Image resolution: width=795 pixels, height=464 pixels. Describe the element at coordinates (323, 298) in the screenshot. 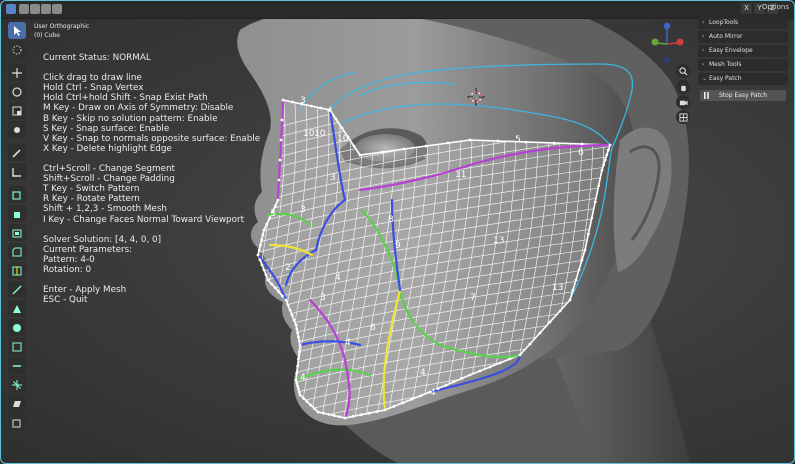

I see `segment-count-label: 3` at that location.